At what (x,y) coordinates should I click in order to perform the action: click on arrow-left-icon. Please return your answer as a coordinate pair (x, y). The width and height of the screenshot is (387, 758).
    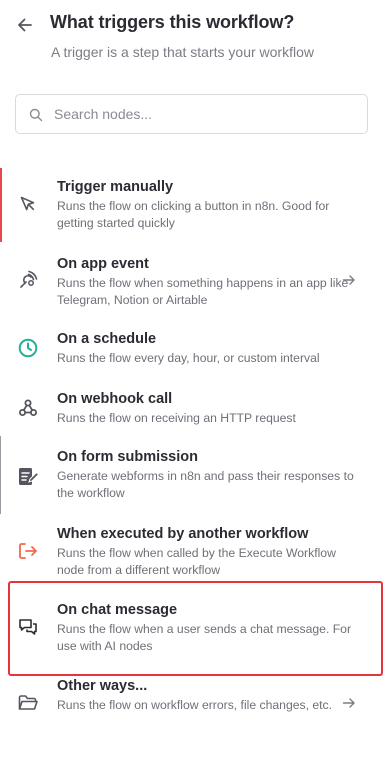
    Looking at the image, I should click on (25, 25).